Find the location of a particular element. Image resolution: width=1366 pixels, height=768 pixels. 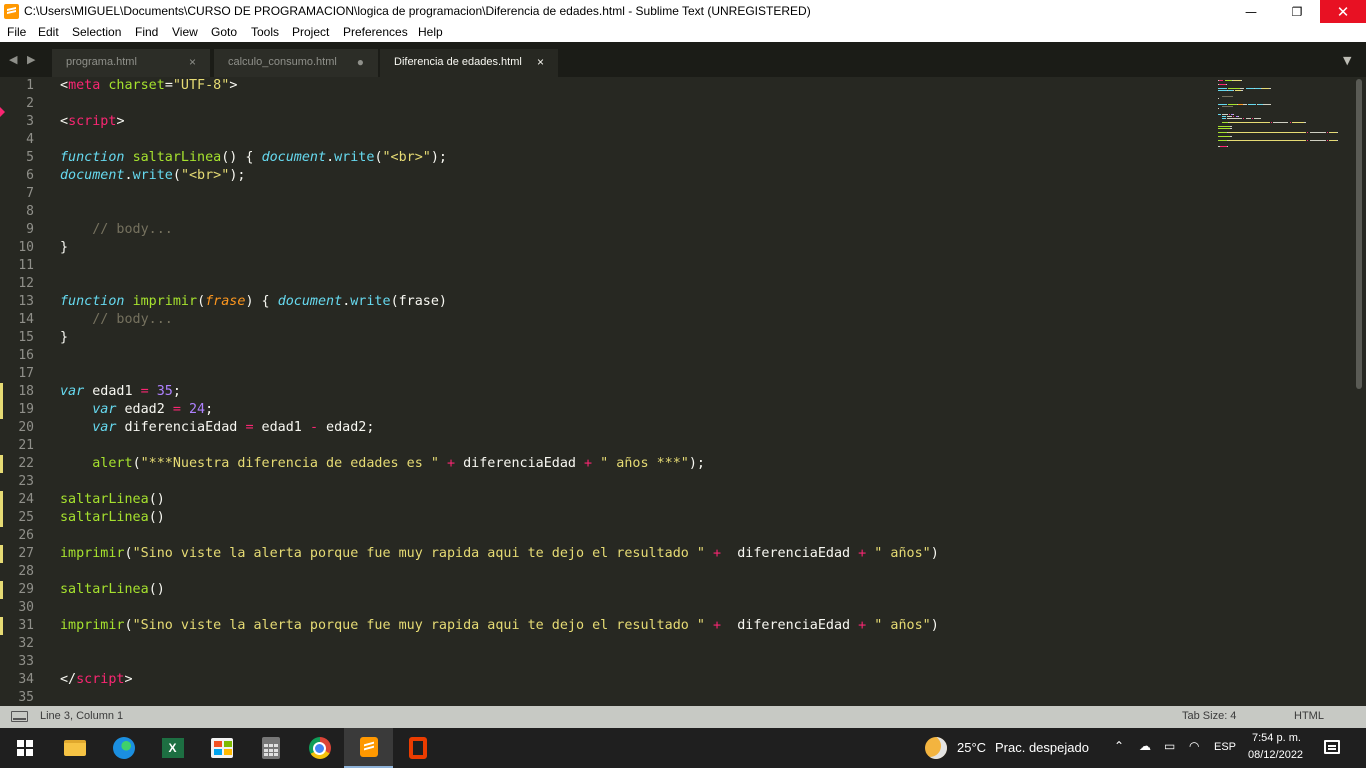

menu-edit: Edit is located at coordinates (48, 32).